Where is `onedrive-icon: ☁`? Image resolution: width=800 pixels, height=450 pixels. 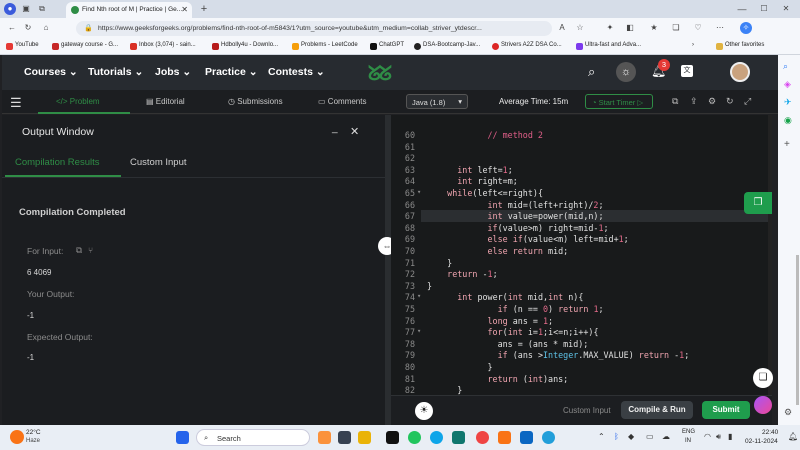
onedrive-icon: ☁ is located at coordinates (666, 436).